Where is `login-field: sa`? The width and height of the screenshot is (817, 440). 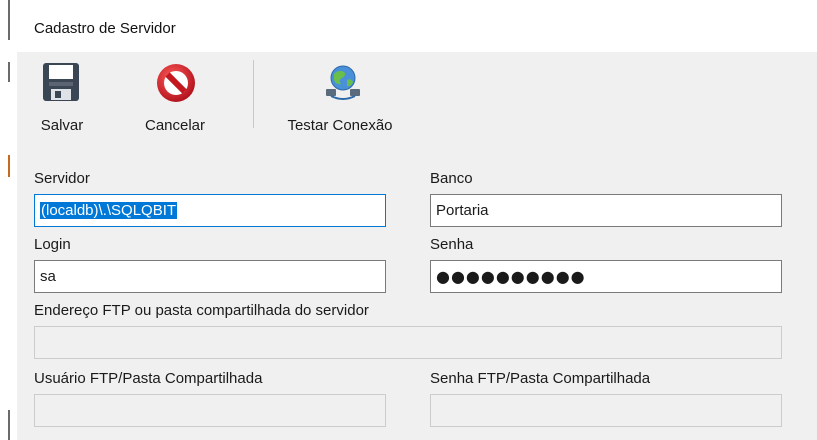
login-field: sa is located at coordinates (210, 276).